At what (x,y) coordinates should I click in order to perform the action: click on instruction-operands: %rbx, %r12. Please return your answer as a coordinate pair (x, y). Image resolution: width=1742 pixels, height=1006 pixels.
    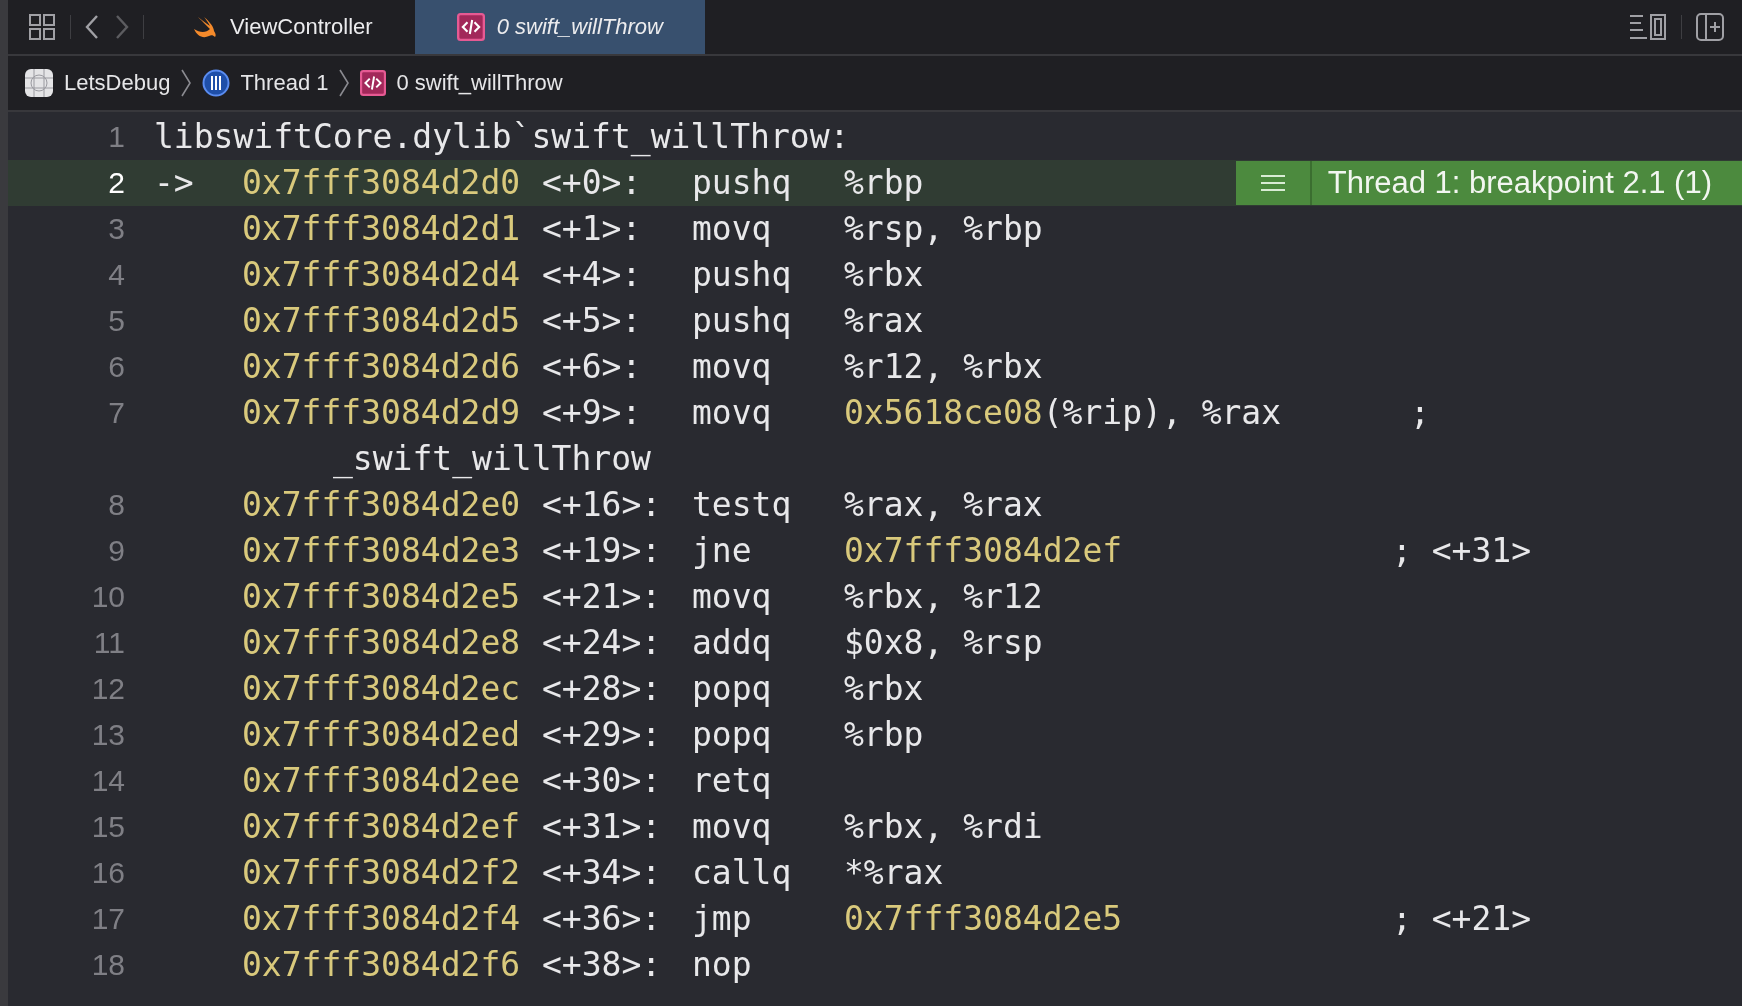
    Looking at the image, I should click on (943, 597).